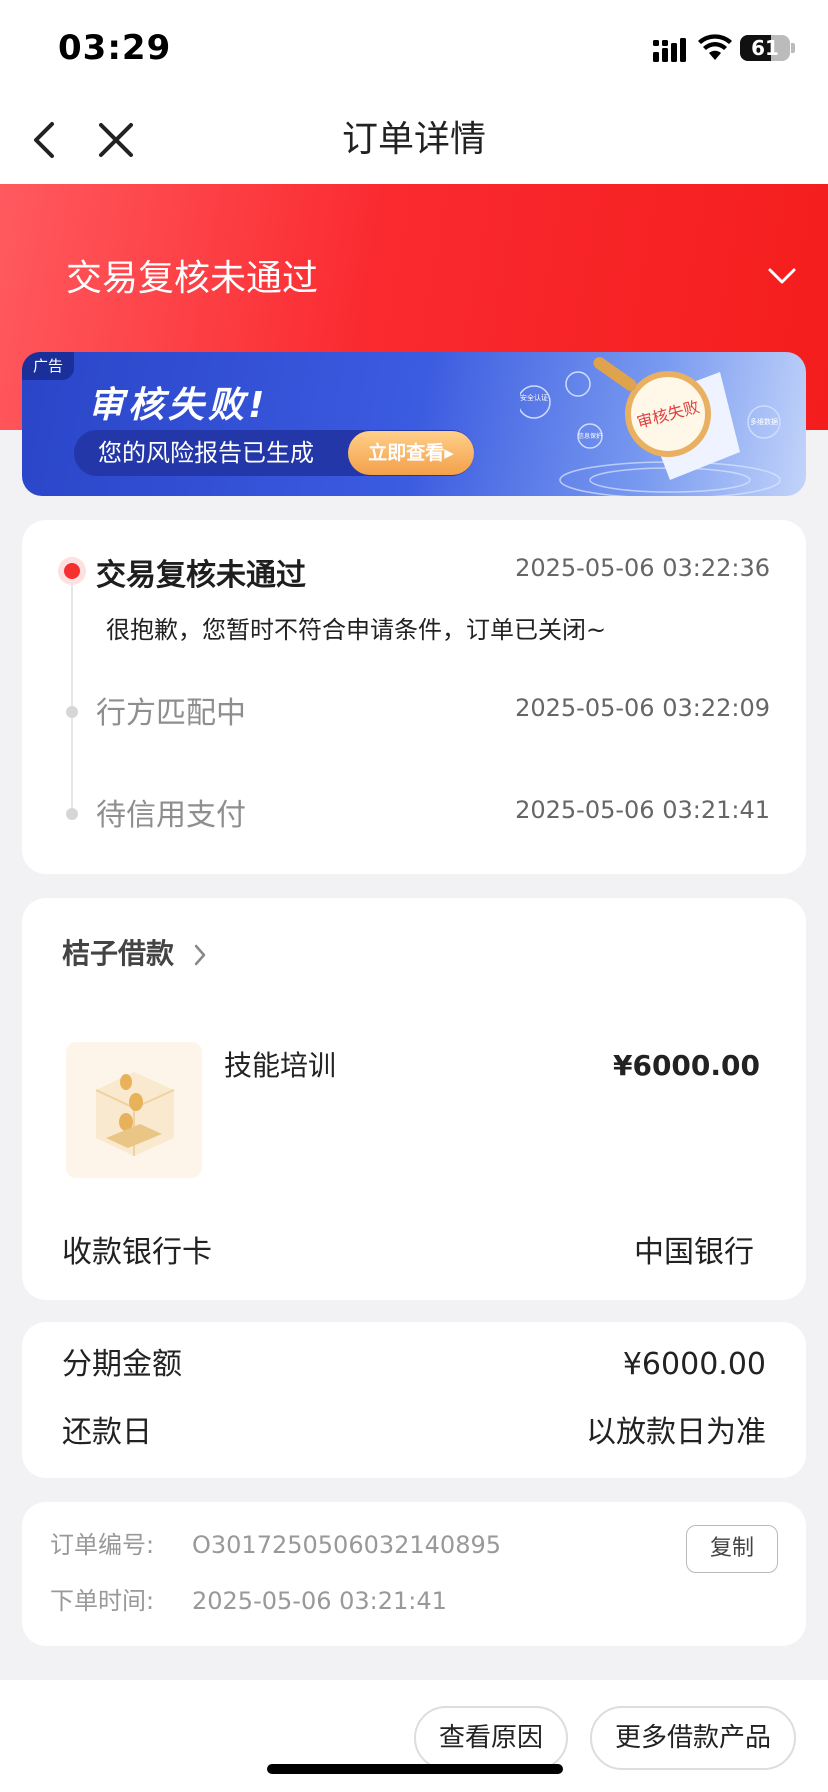 The image size is (828, 1792). I want to click on battery-icon: 61, so click(765, 48).